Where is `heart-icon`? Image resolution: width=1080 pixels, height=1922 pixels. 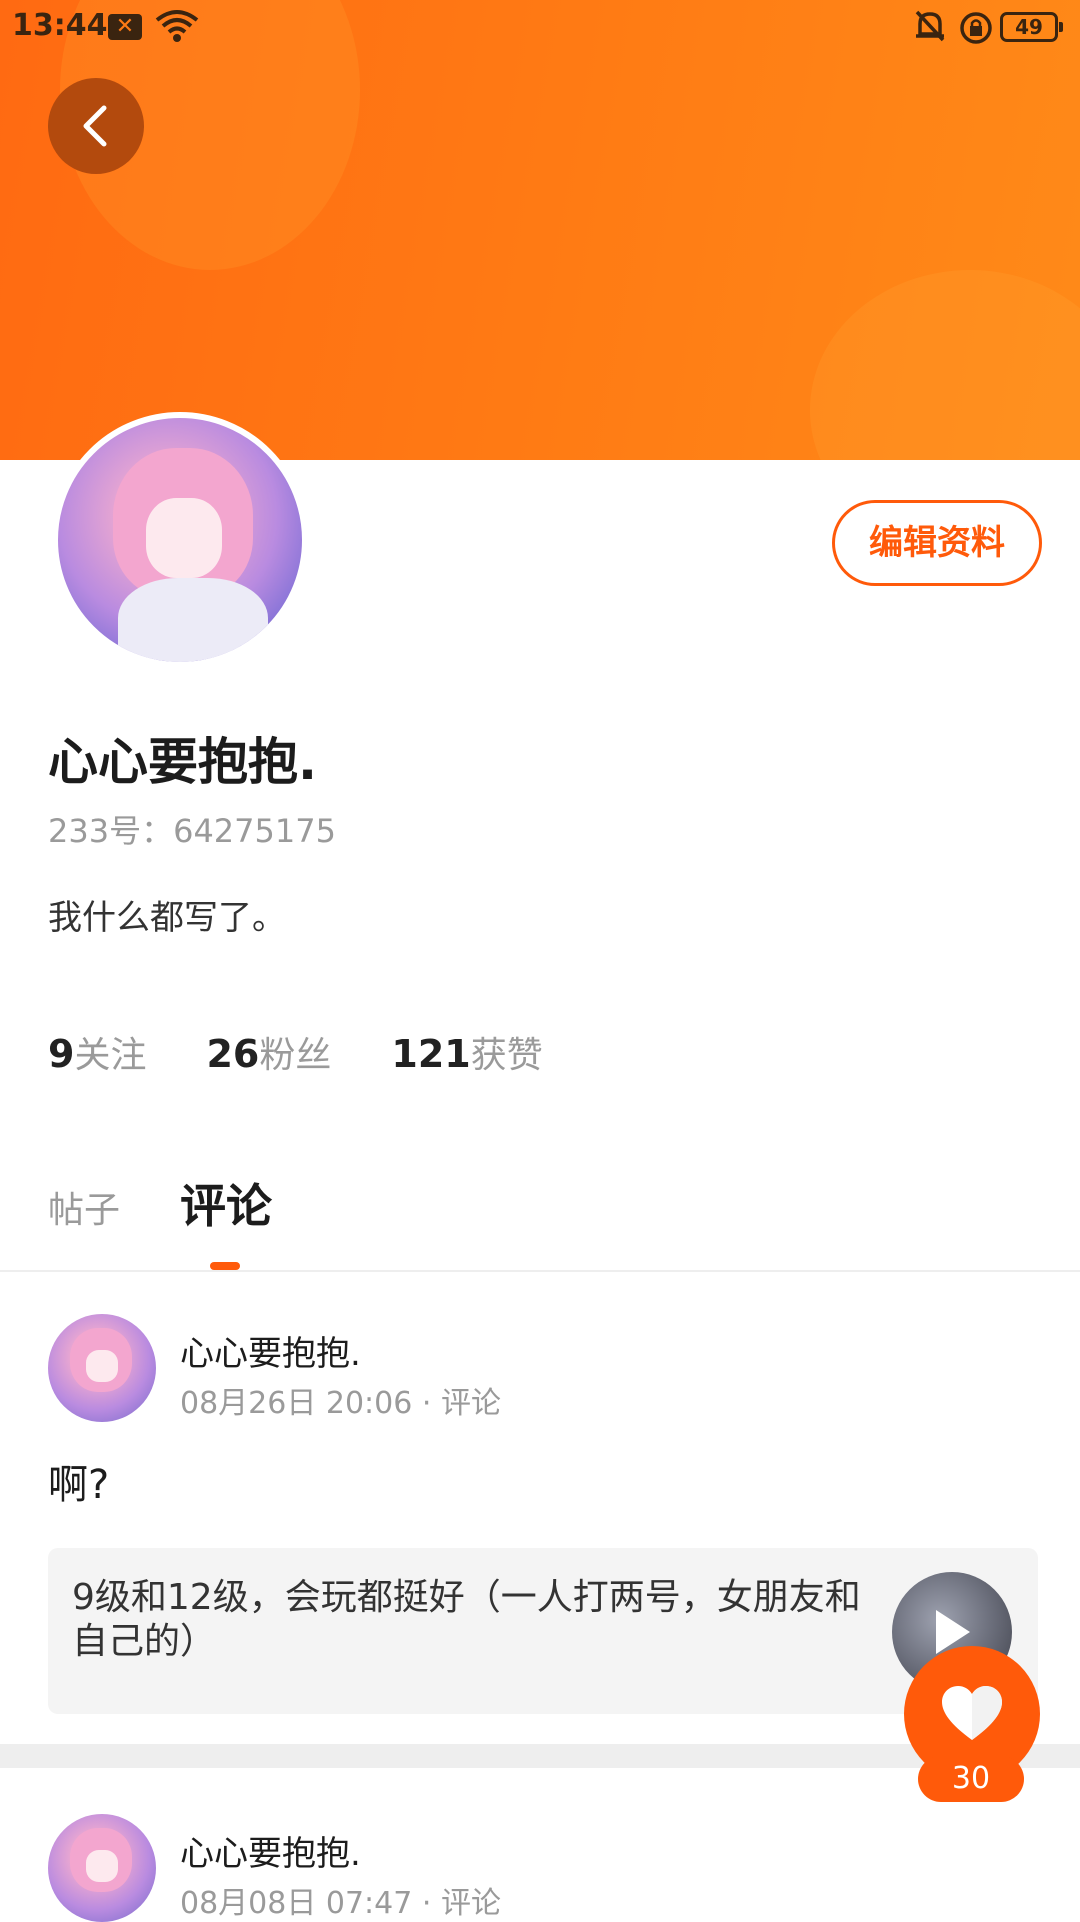 heart-icon is located at coordinates (972, 1713).